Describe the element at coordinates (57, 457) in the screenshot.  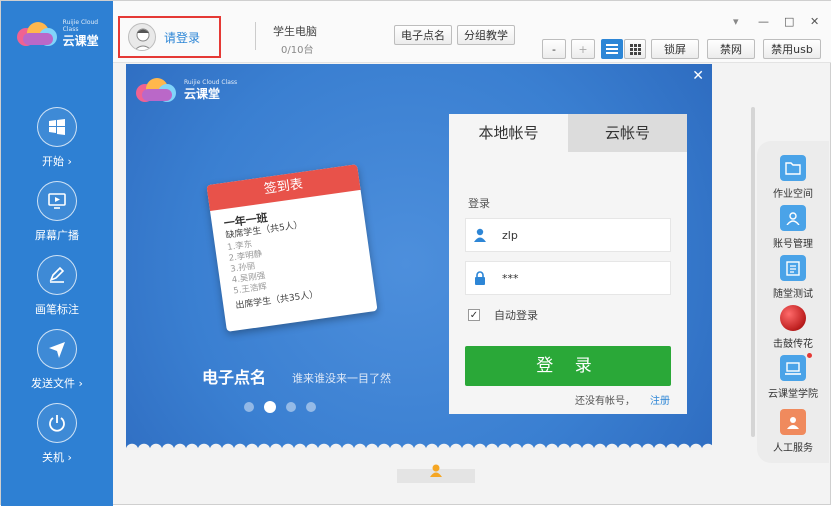
I see `sidebar-item-label: 关机 ›` at that location.